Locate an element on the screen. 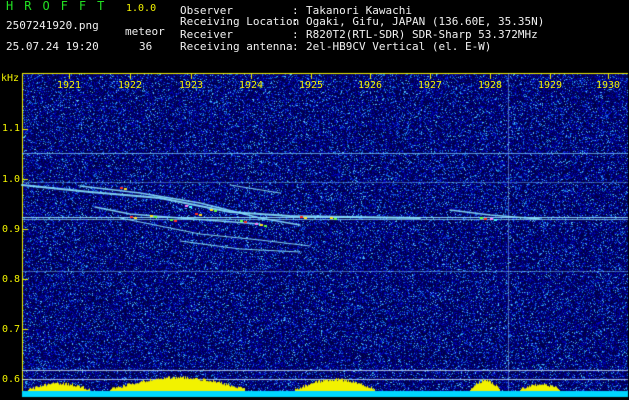 This screenshot has height=400, width=629. frequency-unit-label: kHz is located at coordinates (10, 78).